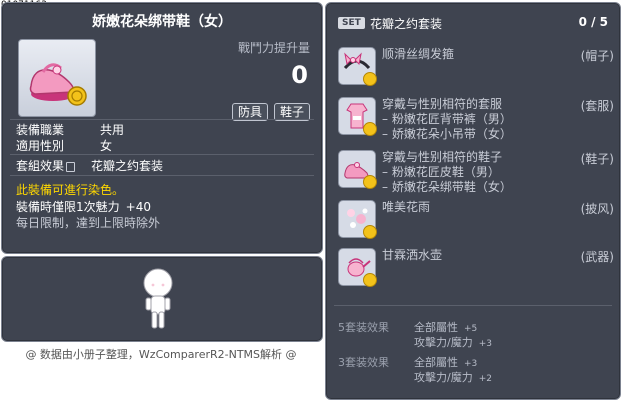 This screenshot has width=622, height=402. I want to click on power-label: 戰鬥力提升量, so click(273, 48).